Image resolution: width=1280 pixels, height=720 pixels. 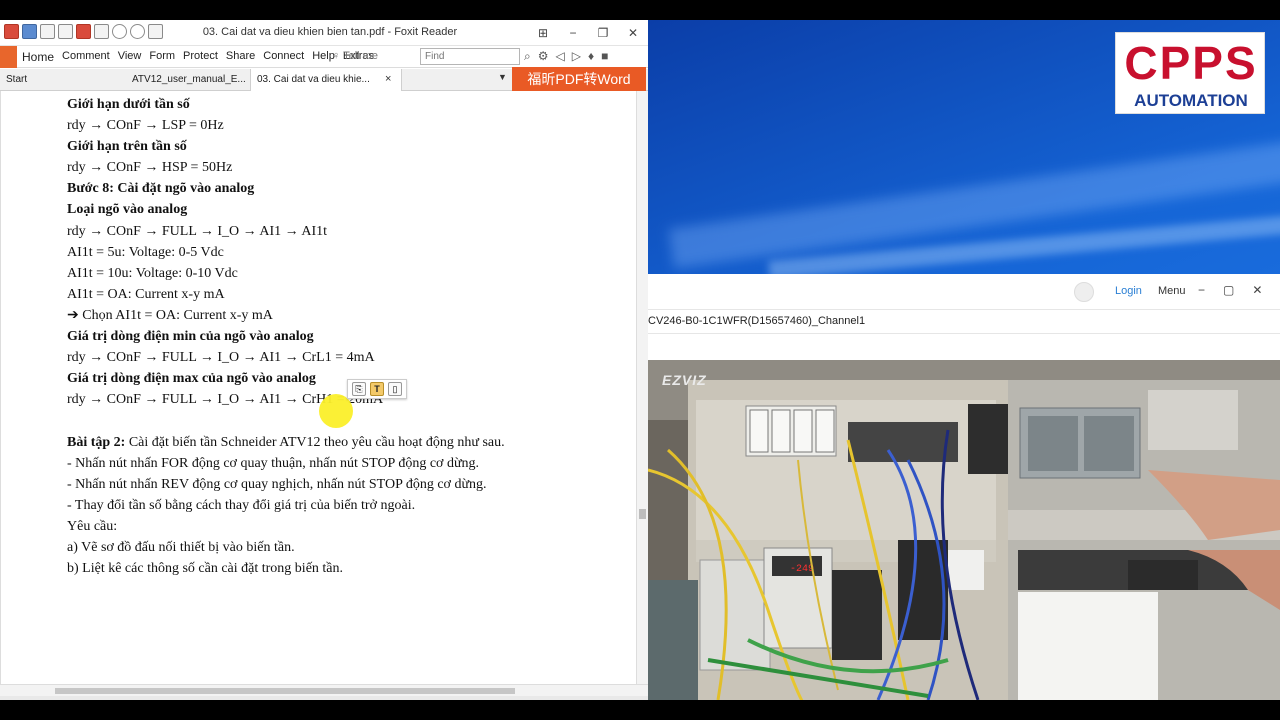 I want to click on settings-icon: ⚙, so click(x=543, y=56).